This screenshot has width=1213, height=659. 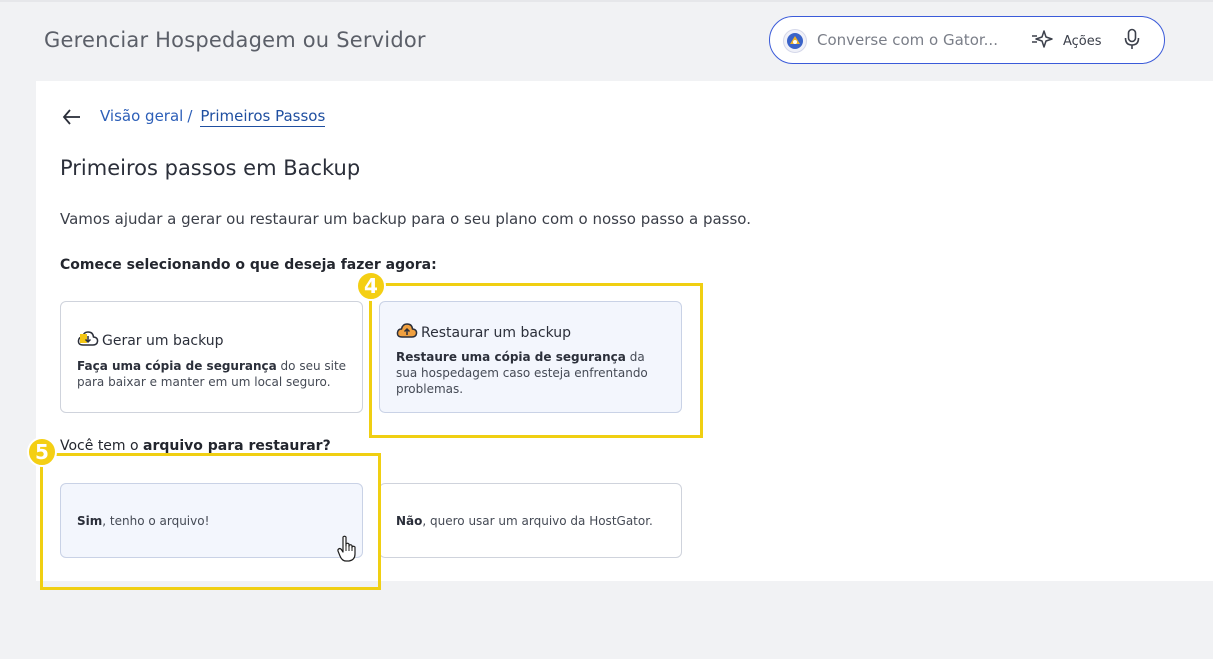 I want to click on file-prompt-bold: arquivo para restaurar?, so click(x=237, y=446).